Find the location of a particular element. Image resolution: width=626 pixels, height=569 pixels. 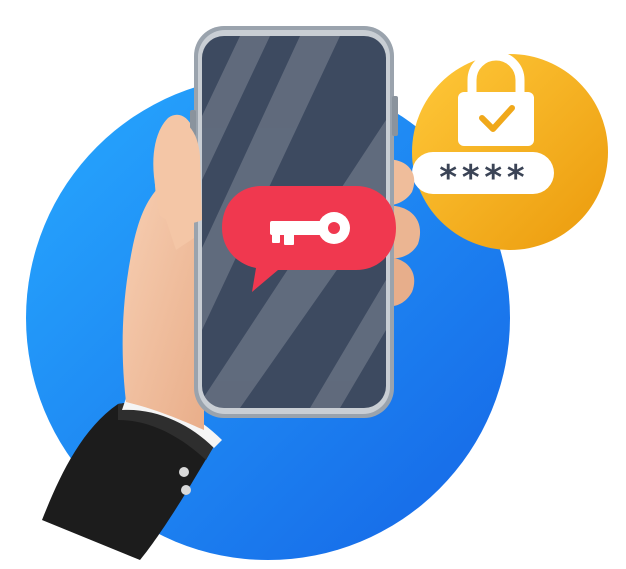

pin-field: **** is located at coordinates (483, 175).